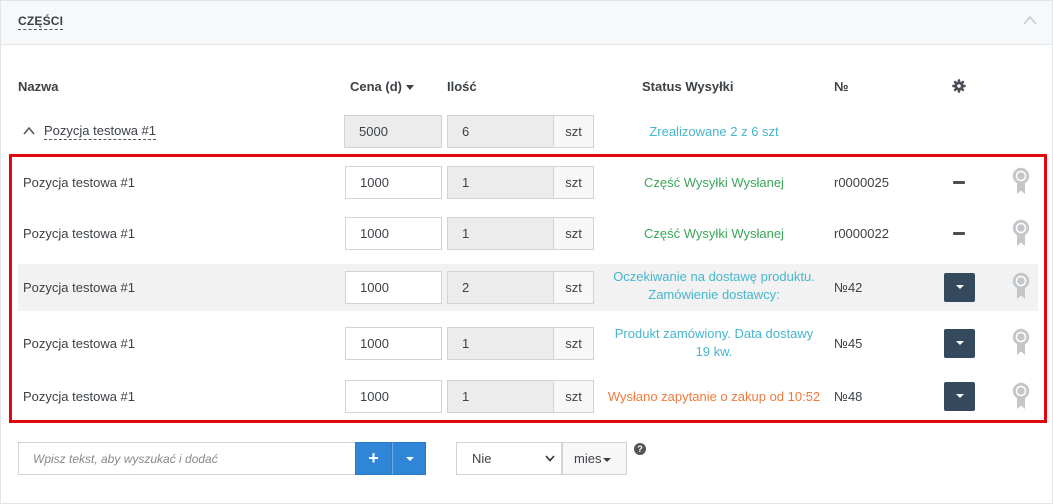 This screenshot has height=504, width=1053. What do you see at coordinates (500, 131) in the screenshot?
I see `group-qty-field: 6` at bounding box center [500, 131].